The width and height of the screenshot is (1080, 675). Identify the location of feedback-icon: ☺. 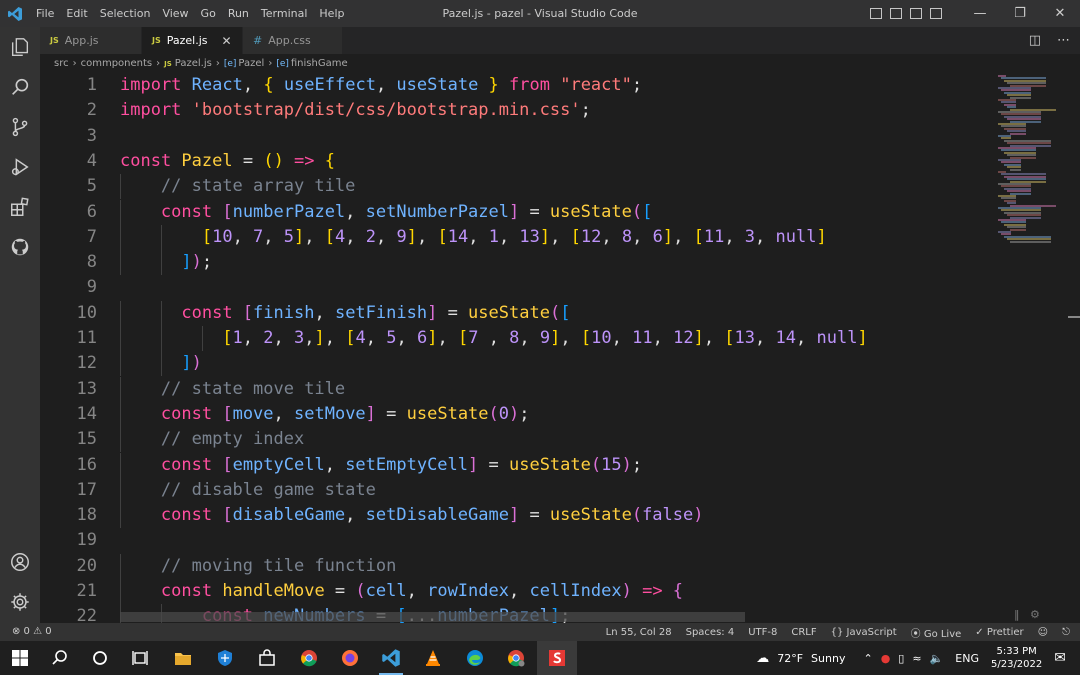
(1043, 632).